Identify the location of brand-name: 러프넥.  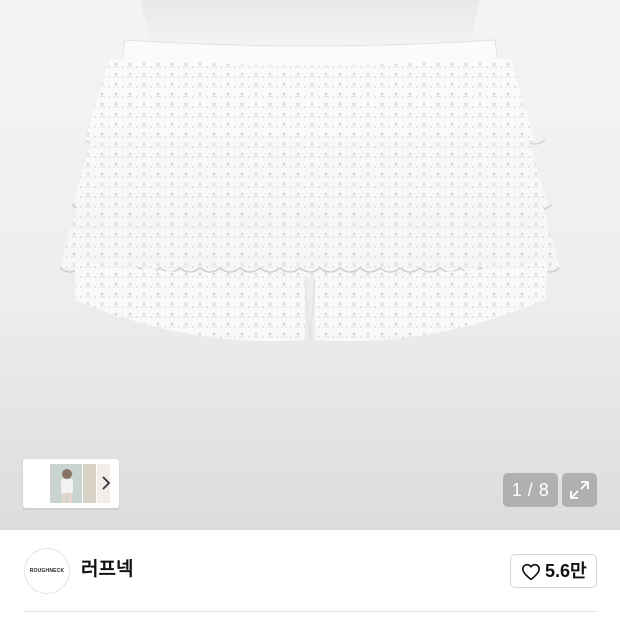
(107, 570).